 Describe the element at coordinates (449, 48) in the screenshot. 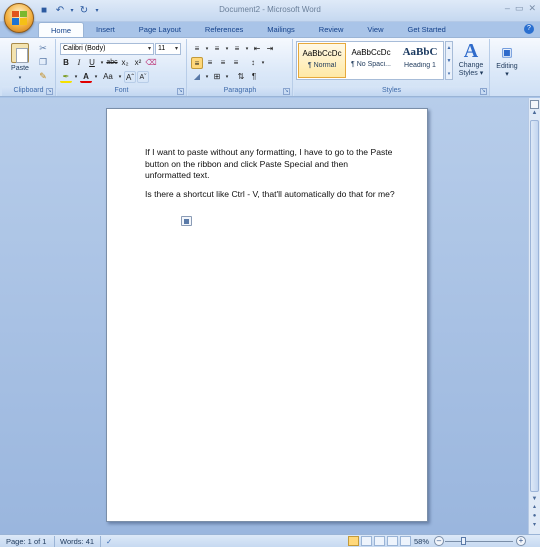

I see `chevron-up-icon: ▲` at that location.